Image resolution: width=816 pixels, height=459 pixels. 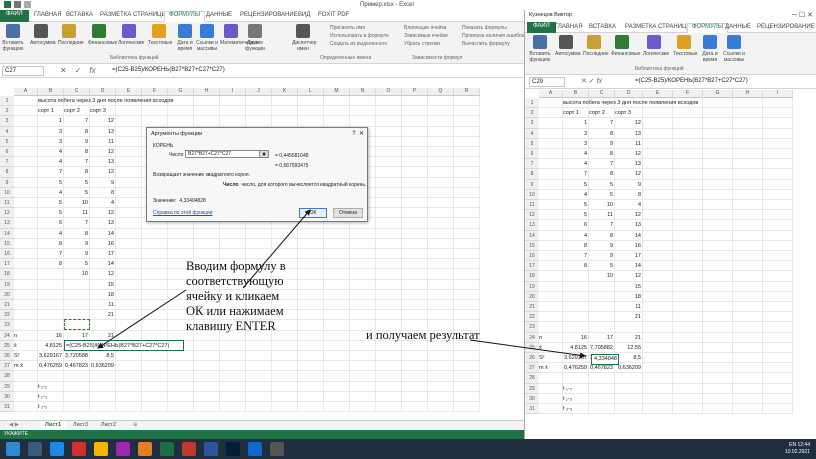 I want to click on taskbar-search-icon, so click(x=35, y=449).